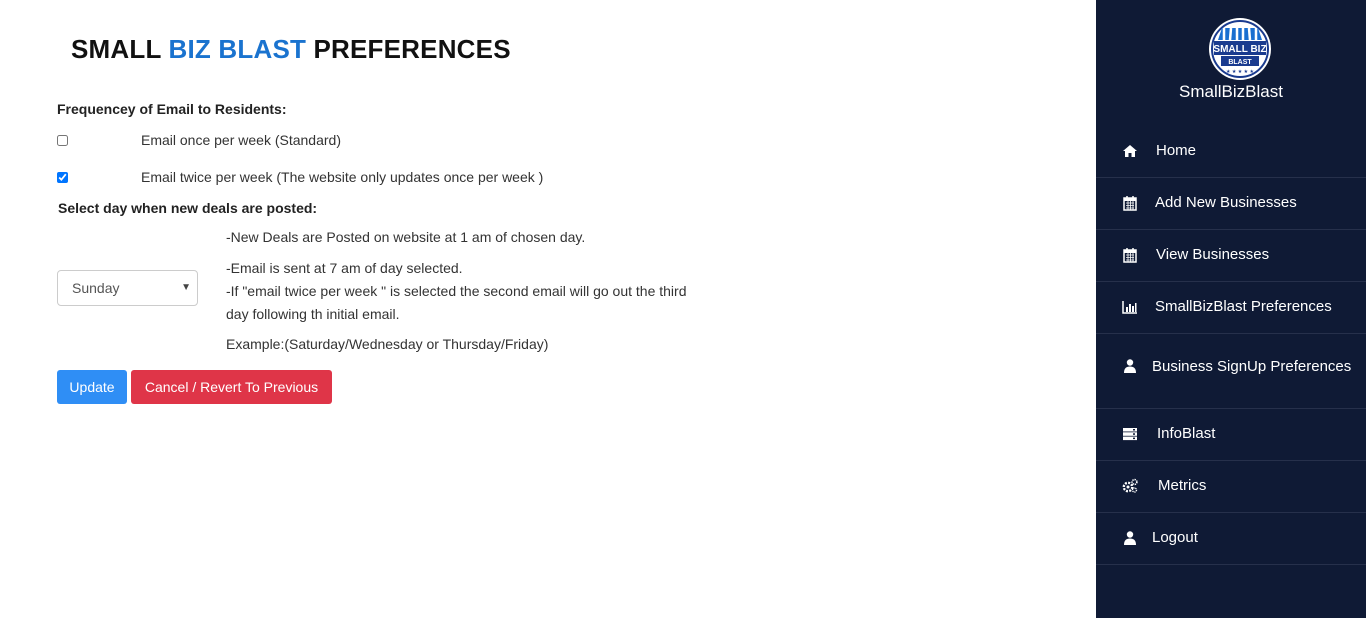 The width and height of the screenshot is (1366, 618). I want to click on day-select: Sunday ▼, so click(127, 288).